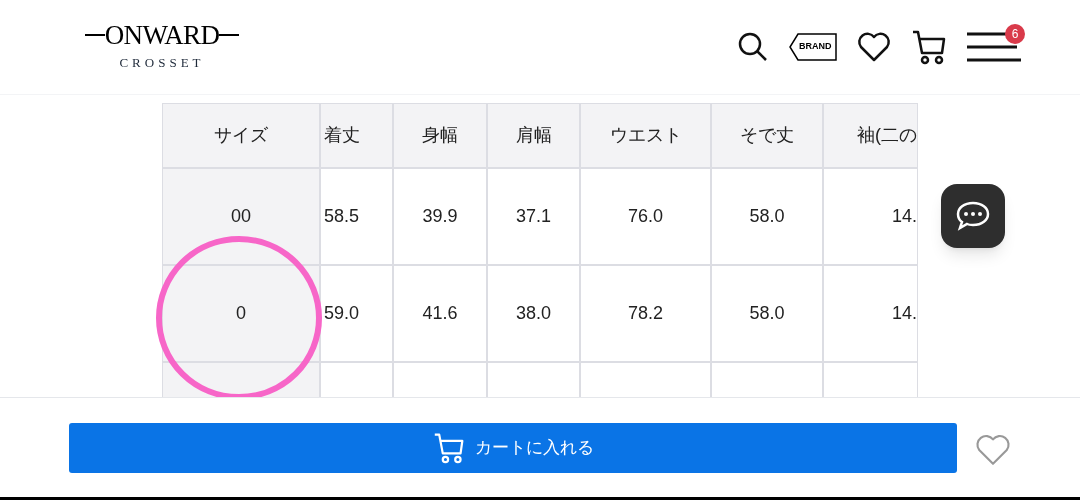  I want to click on column-header: 袖(二の, so click(870, 135).